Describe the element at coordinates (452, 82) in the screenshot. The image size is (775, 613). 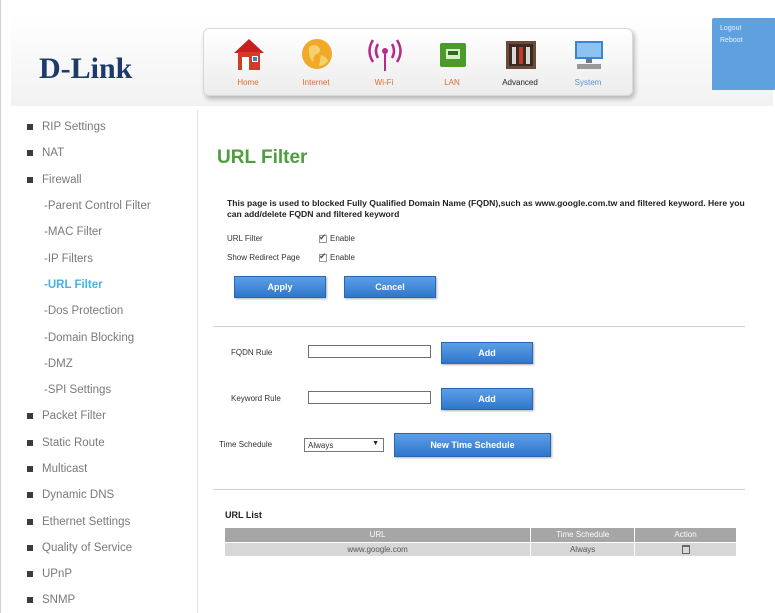
I see `nav-lan-label: LAN` at that location.